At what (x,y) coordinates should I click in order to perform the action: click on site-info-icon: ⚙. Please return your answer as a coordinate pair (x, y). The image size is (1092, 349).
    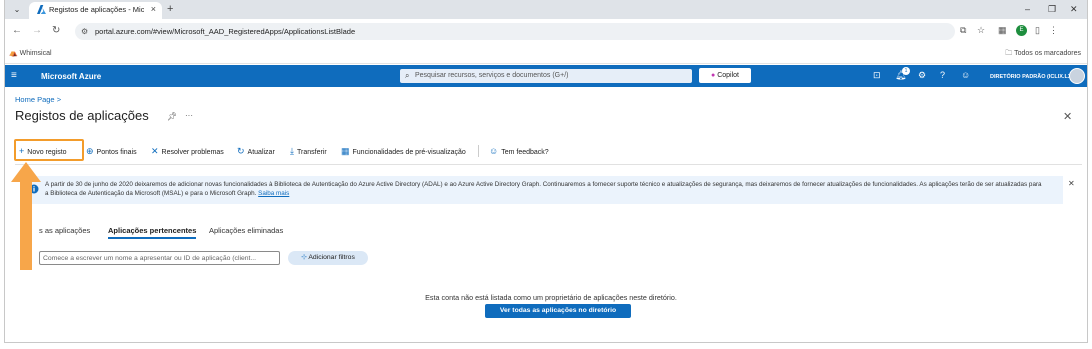
    Looking at the image, I should click on (84, 31).